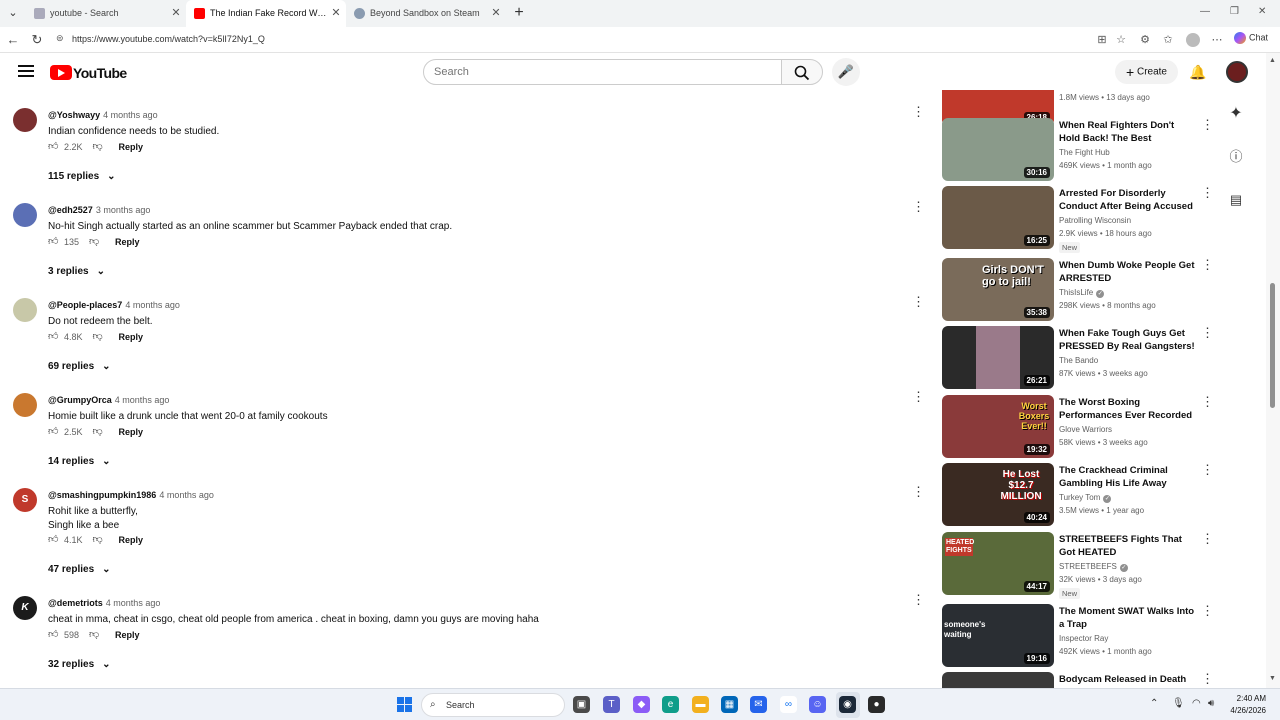 The width and height of the screenshot is (1280, 720). Describe the element at coordinates (76, 271) in the screenshot. I see `view-replies-button: 3 replies ⌄` at that location.